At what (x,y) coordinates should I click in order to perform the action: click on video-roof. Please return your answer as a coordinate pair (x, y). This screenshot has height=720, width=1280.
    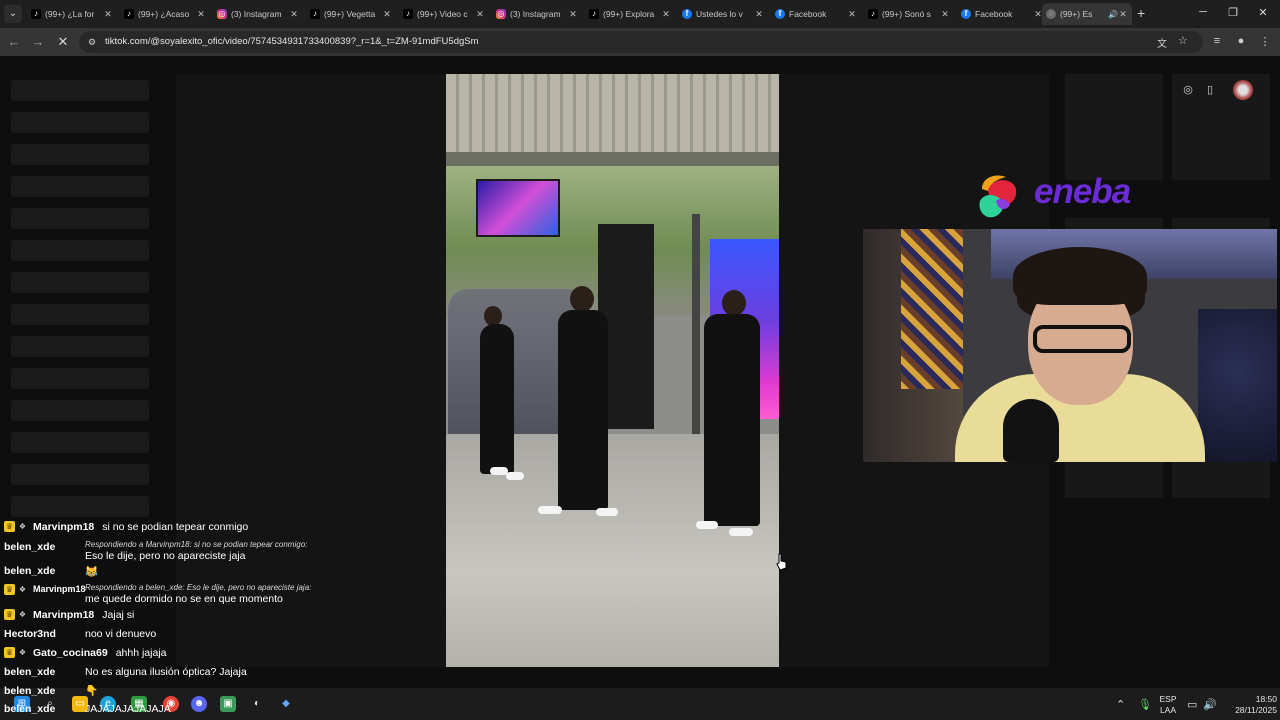
    Looking at the image, I should click on (612, 119).